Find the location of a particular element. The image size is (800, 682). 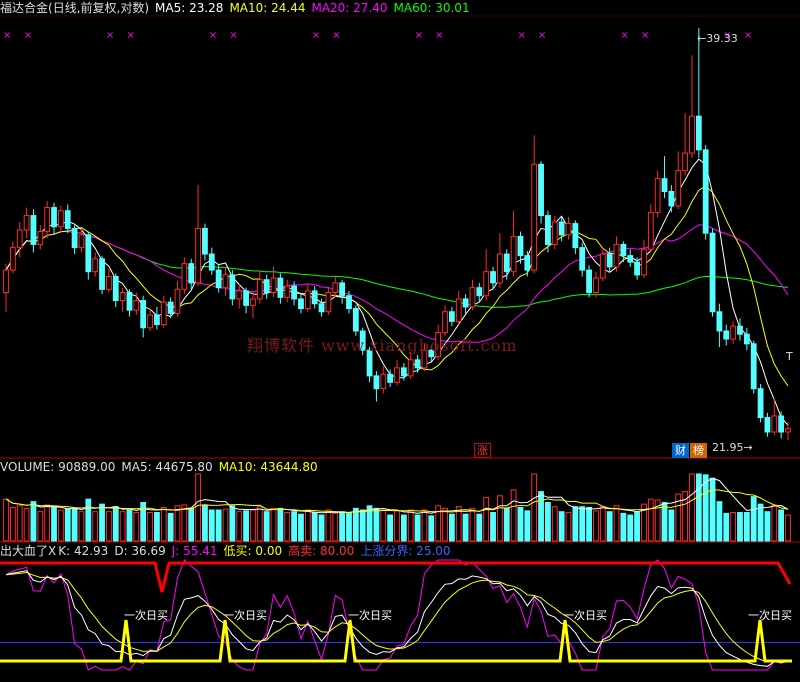

ma60-value: MA60: 30.01 is located at coordinates (431, 8).